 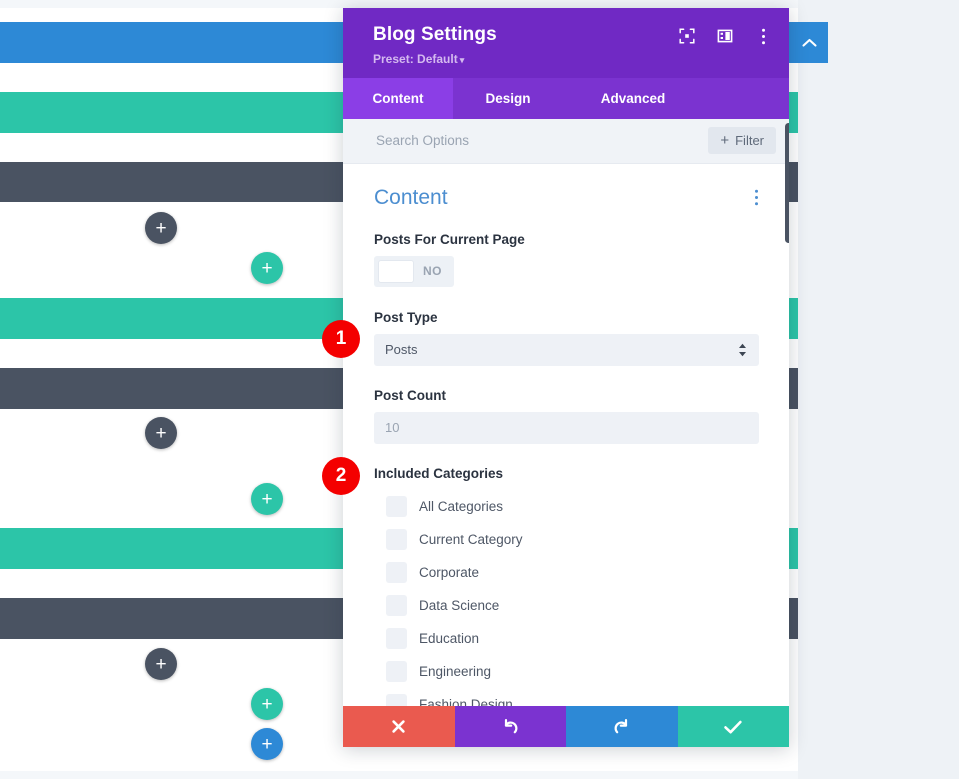 I want to click on collapse-section-button, so click(x=809, y=42).